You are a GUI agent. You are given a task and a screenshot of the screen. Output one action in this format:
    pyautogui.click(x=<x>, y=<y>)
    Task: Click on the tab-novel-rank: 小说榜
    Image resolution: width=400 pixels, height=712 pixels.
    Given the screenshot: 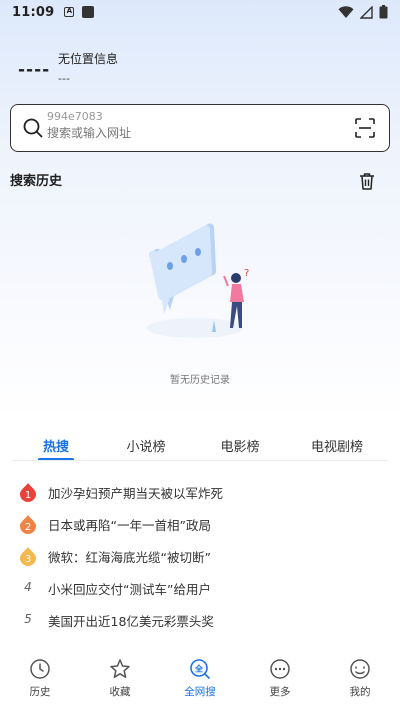 What is the action you would take?
    pyautogui.click(x=146, y=445)
    